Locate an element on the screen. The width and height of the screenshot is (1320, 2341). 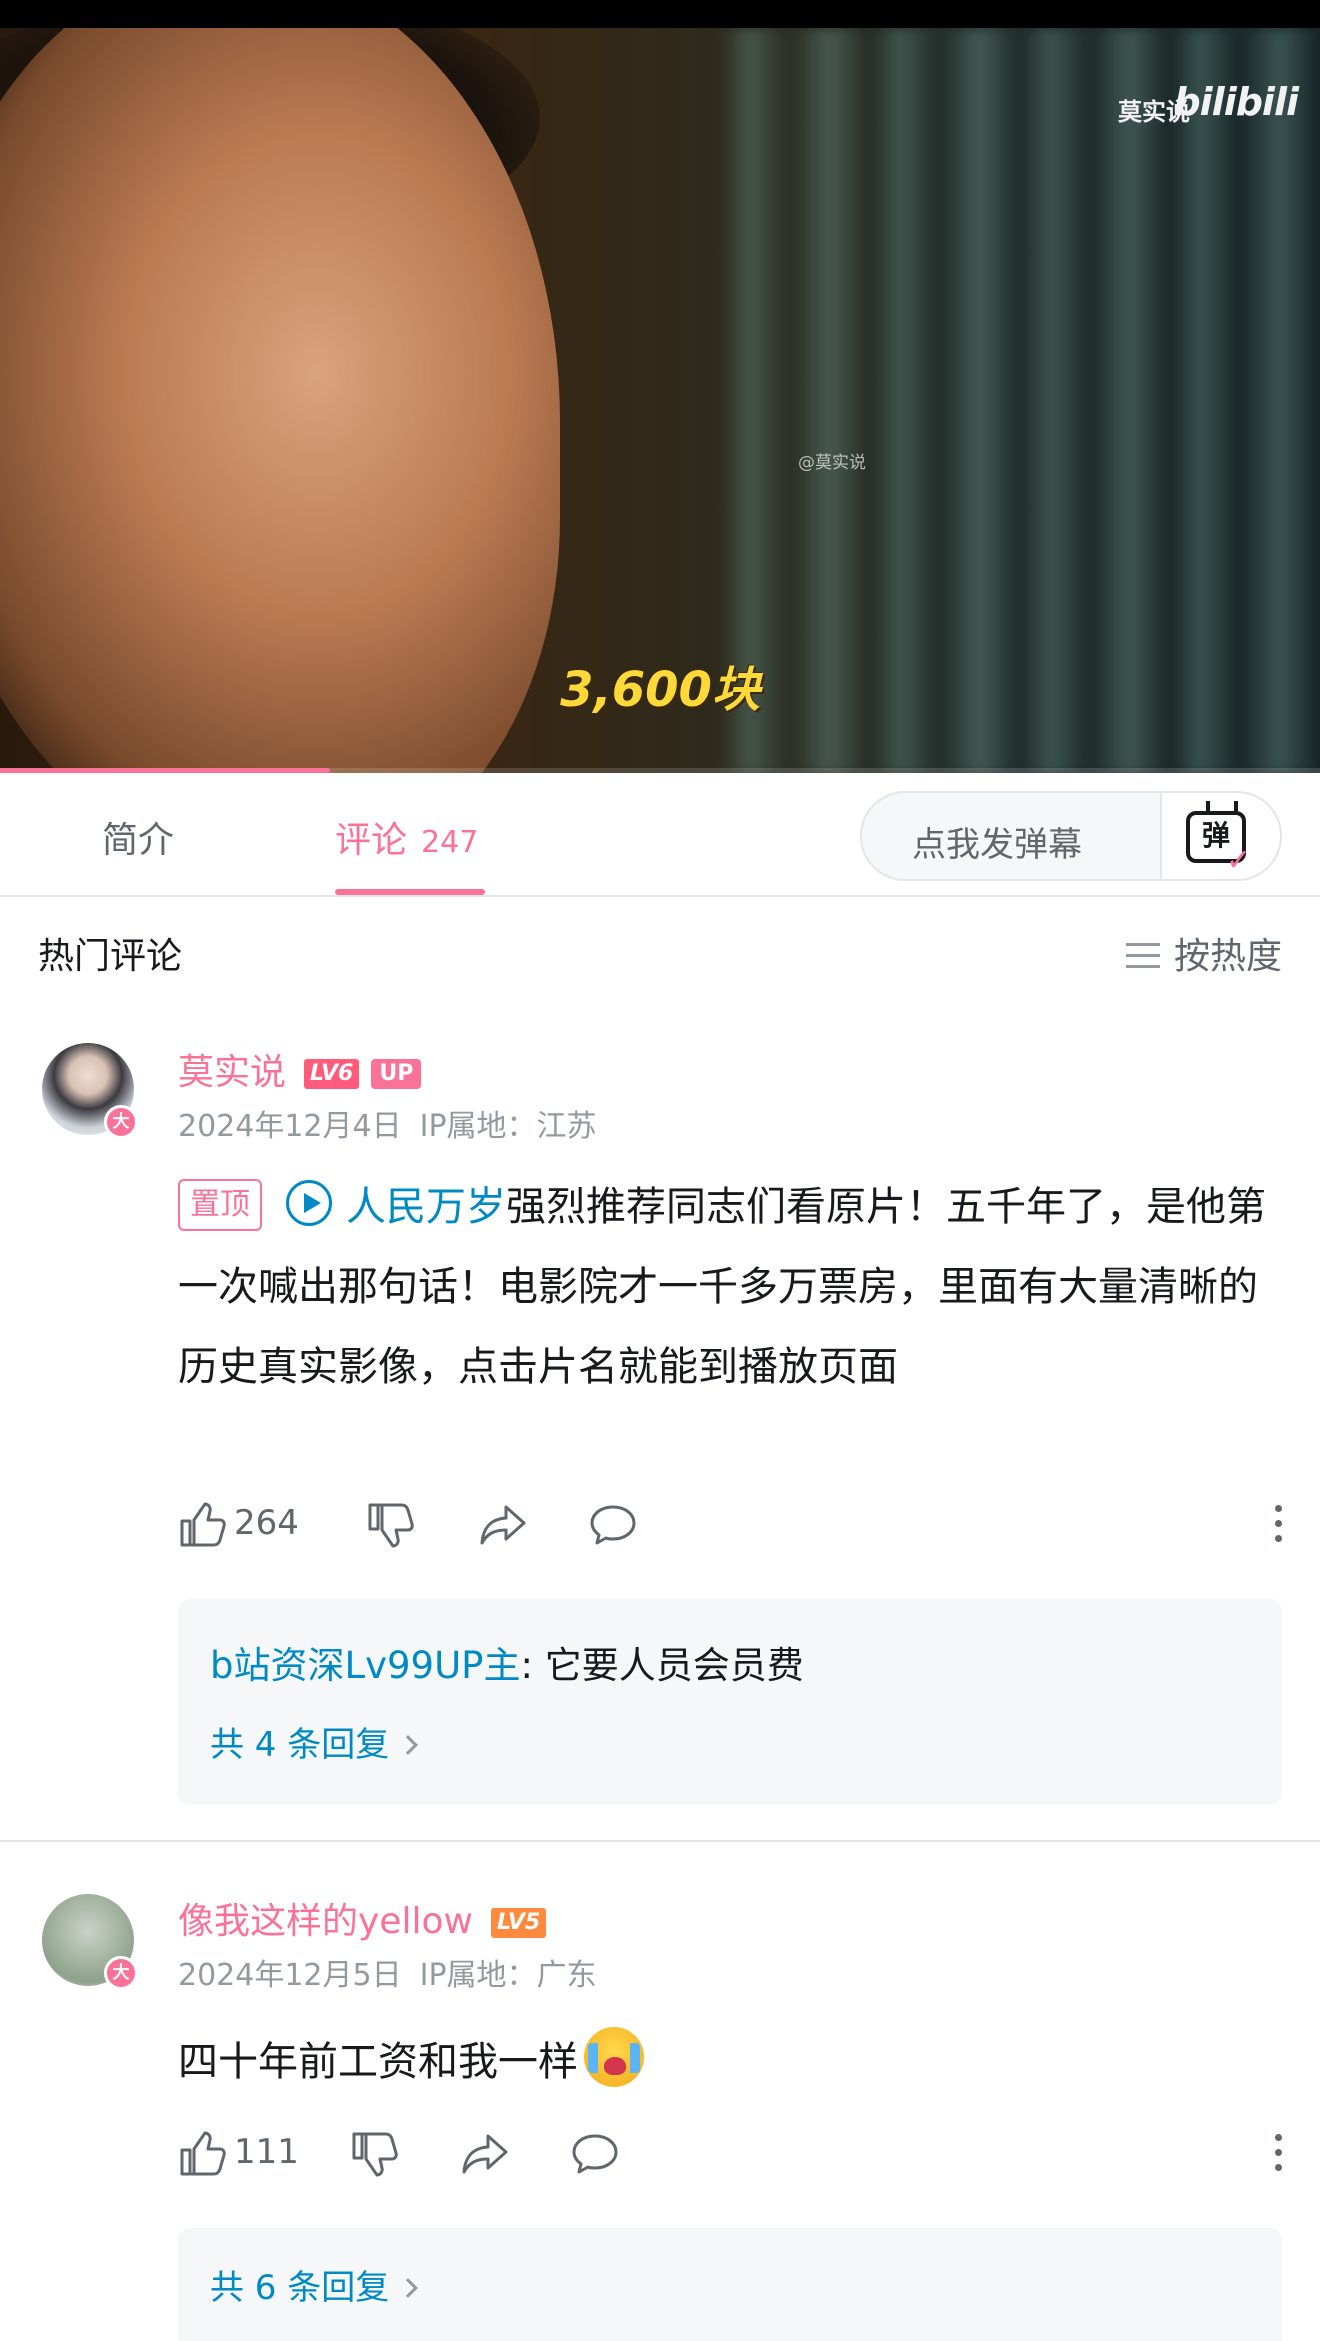
like-count: 264 is located at coordinates (266, 1523).